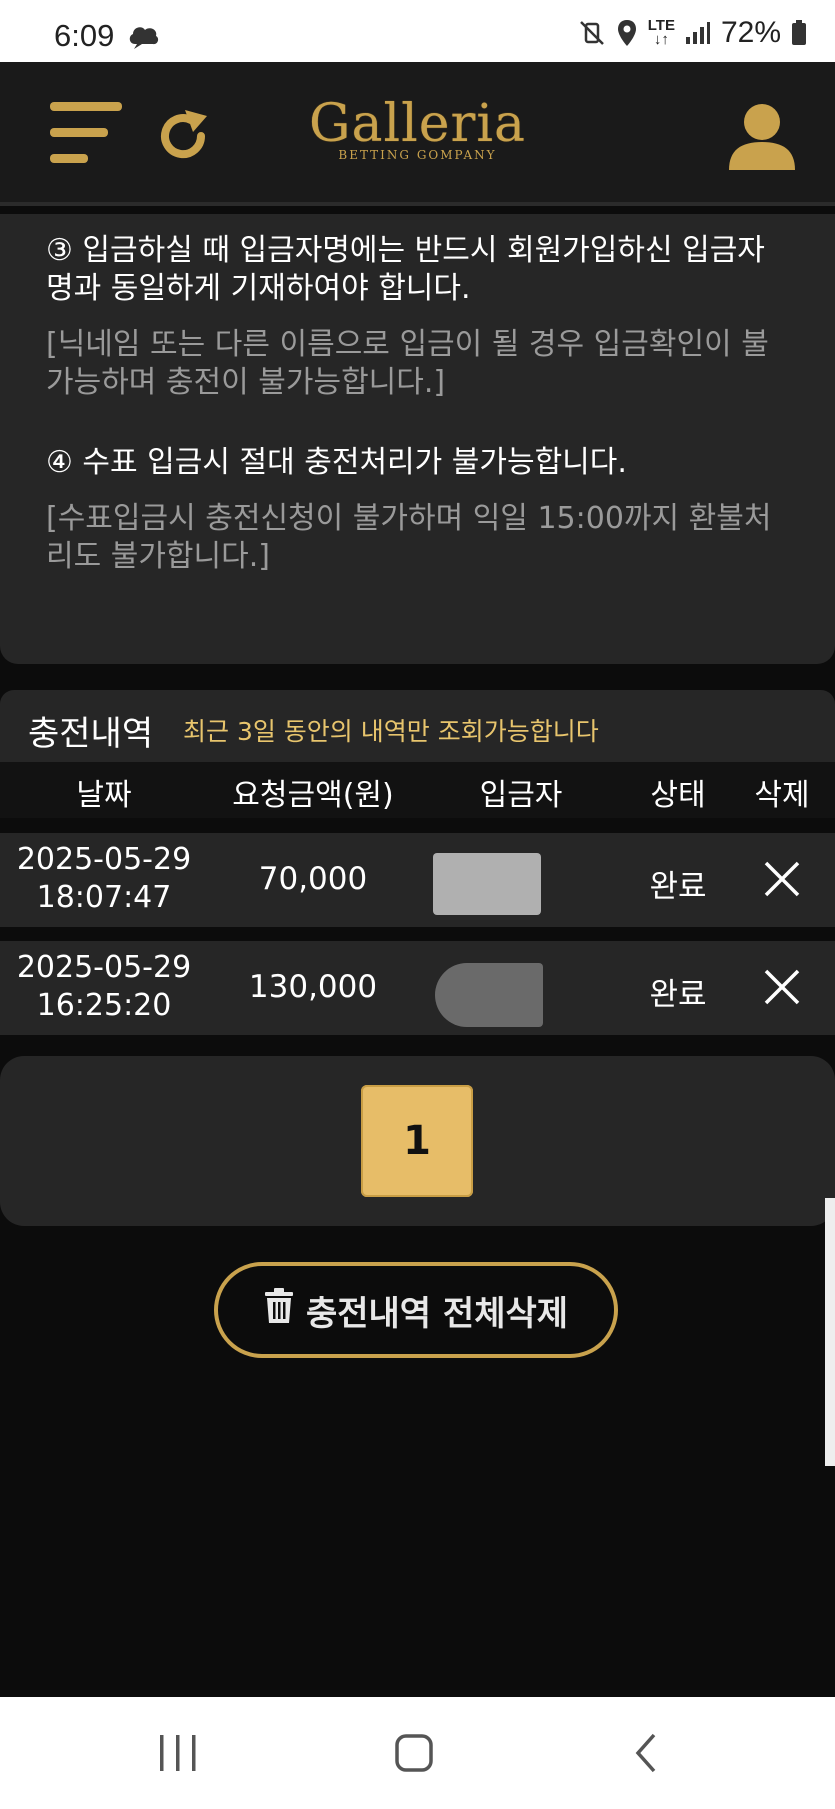 Image resolution: width=835 pixels, height=1809 pixels. What do you see at coordinates (336, 462) in the screenshot?
I see `notice-item-4: ④ 수표 입금시 절대 충전처리가 불가능합니다.` at bounding box center [336, 462].